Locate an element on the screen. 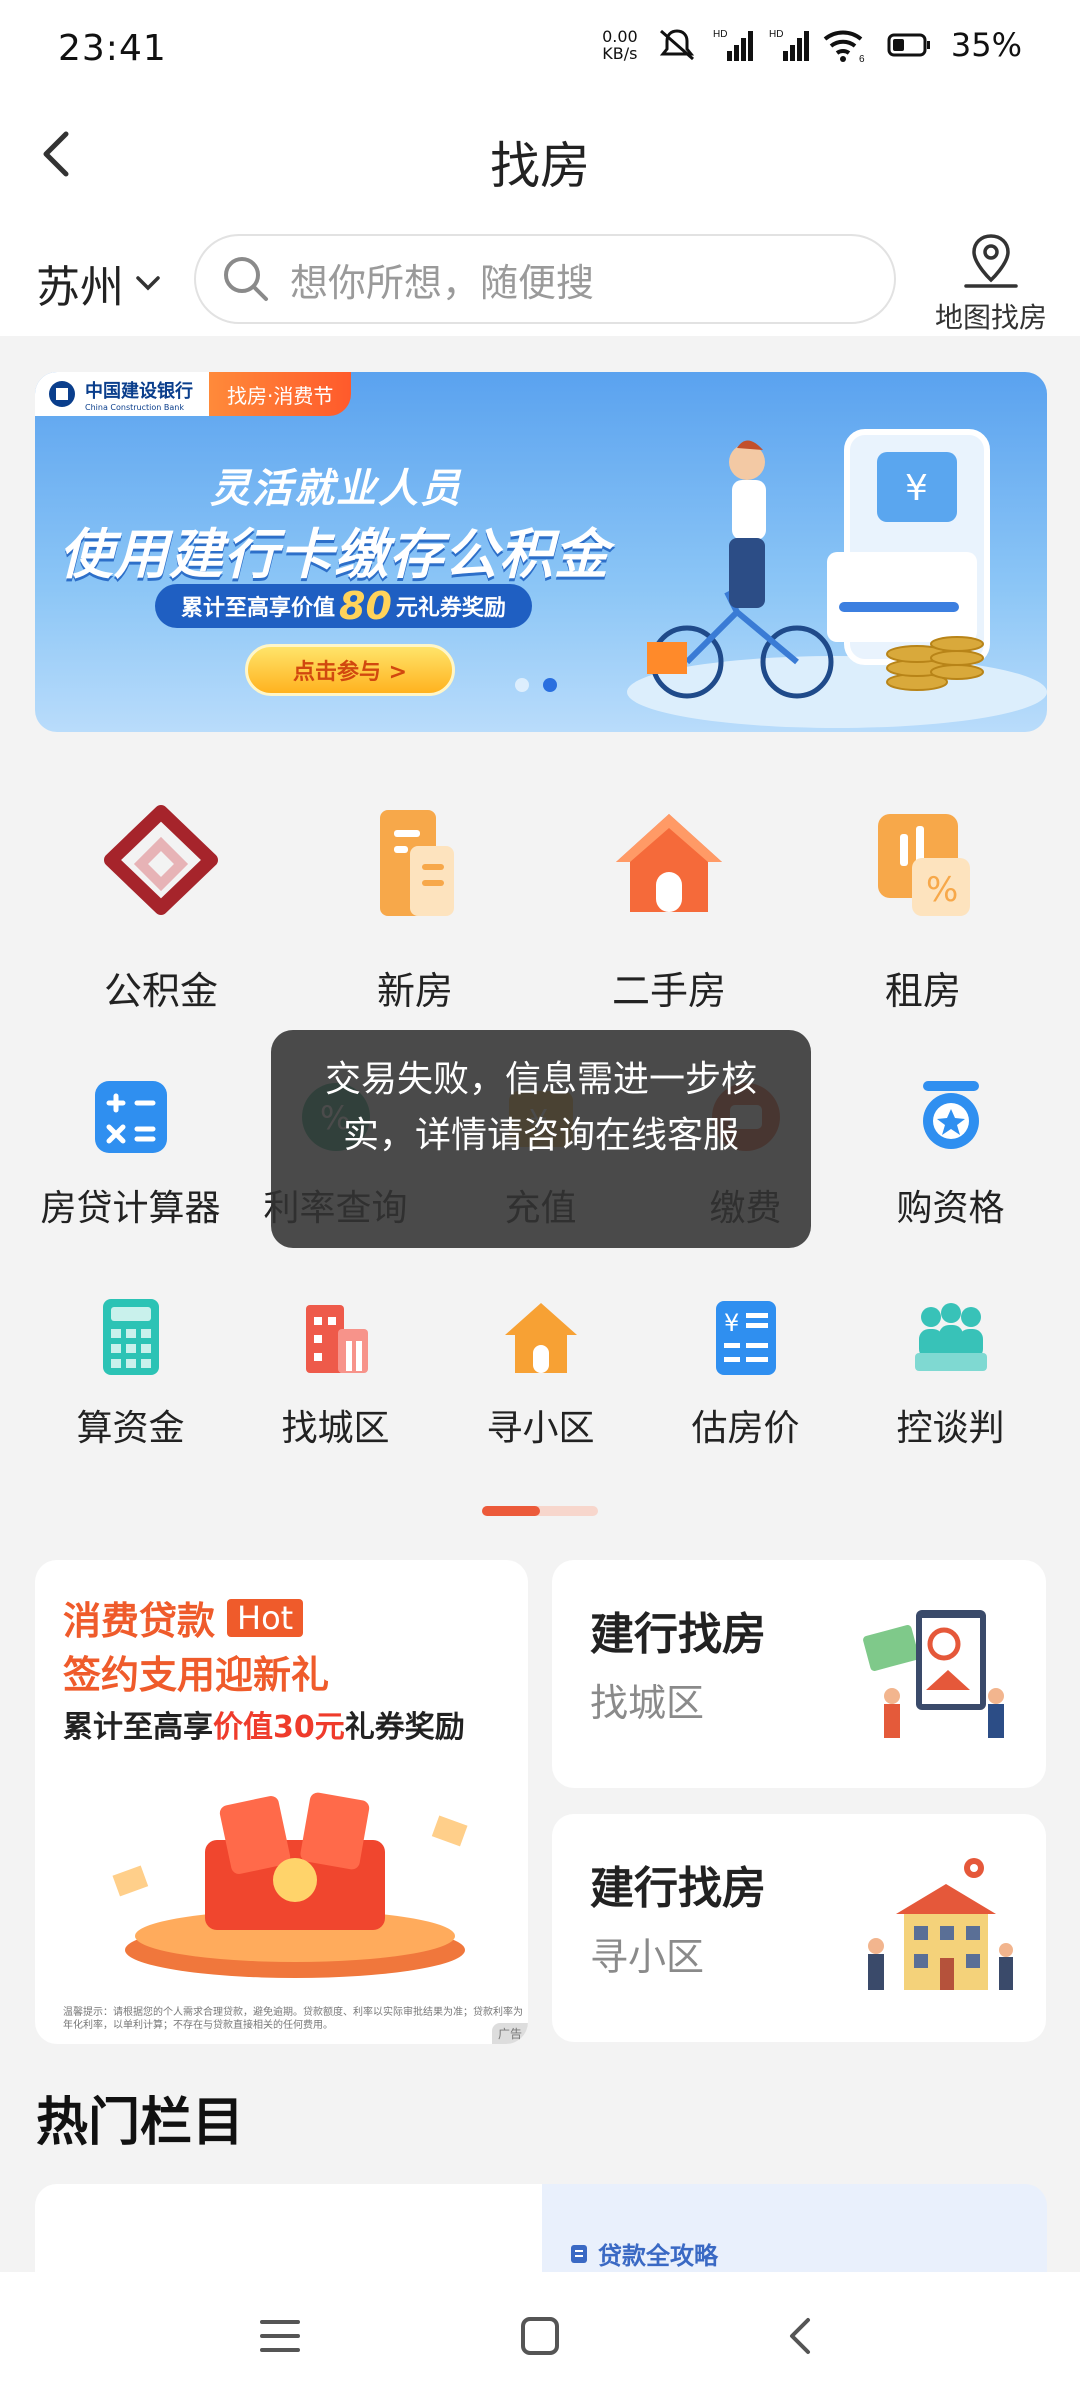  service-label: 购资格 is located at coordinates (950, 1208).